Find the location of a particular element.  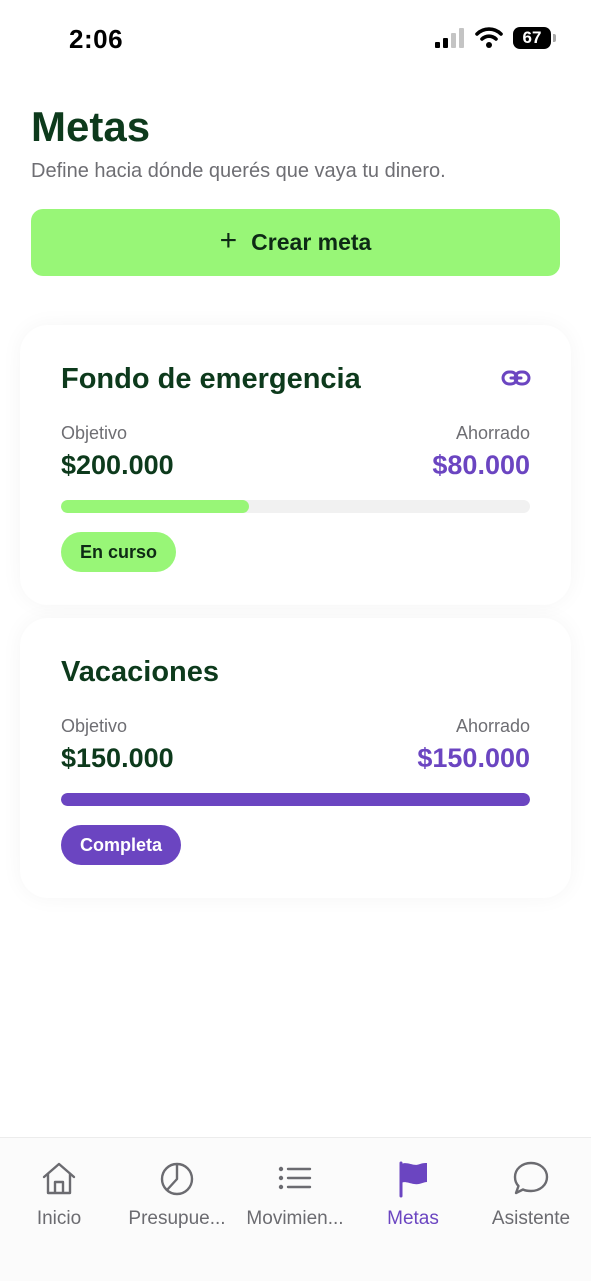

objective-amount: $150.000 is located at coordinates (117, 758).